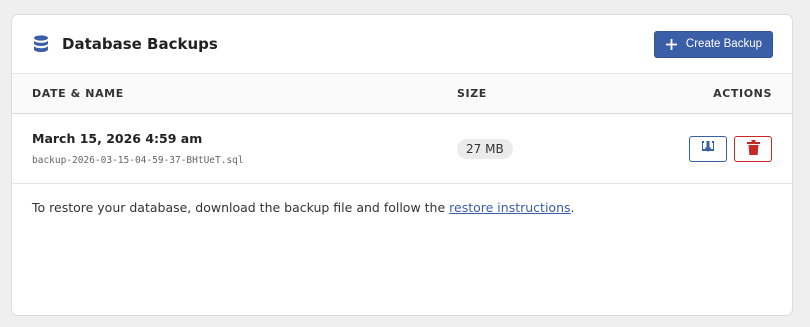  What do you see at coordinates (509, 207) in the screenshot?
I see `restore-instructions-link: restore instructions` at bounding box center [509, 207].